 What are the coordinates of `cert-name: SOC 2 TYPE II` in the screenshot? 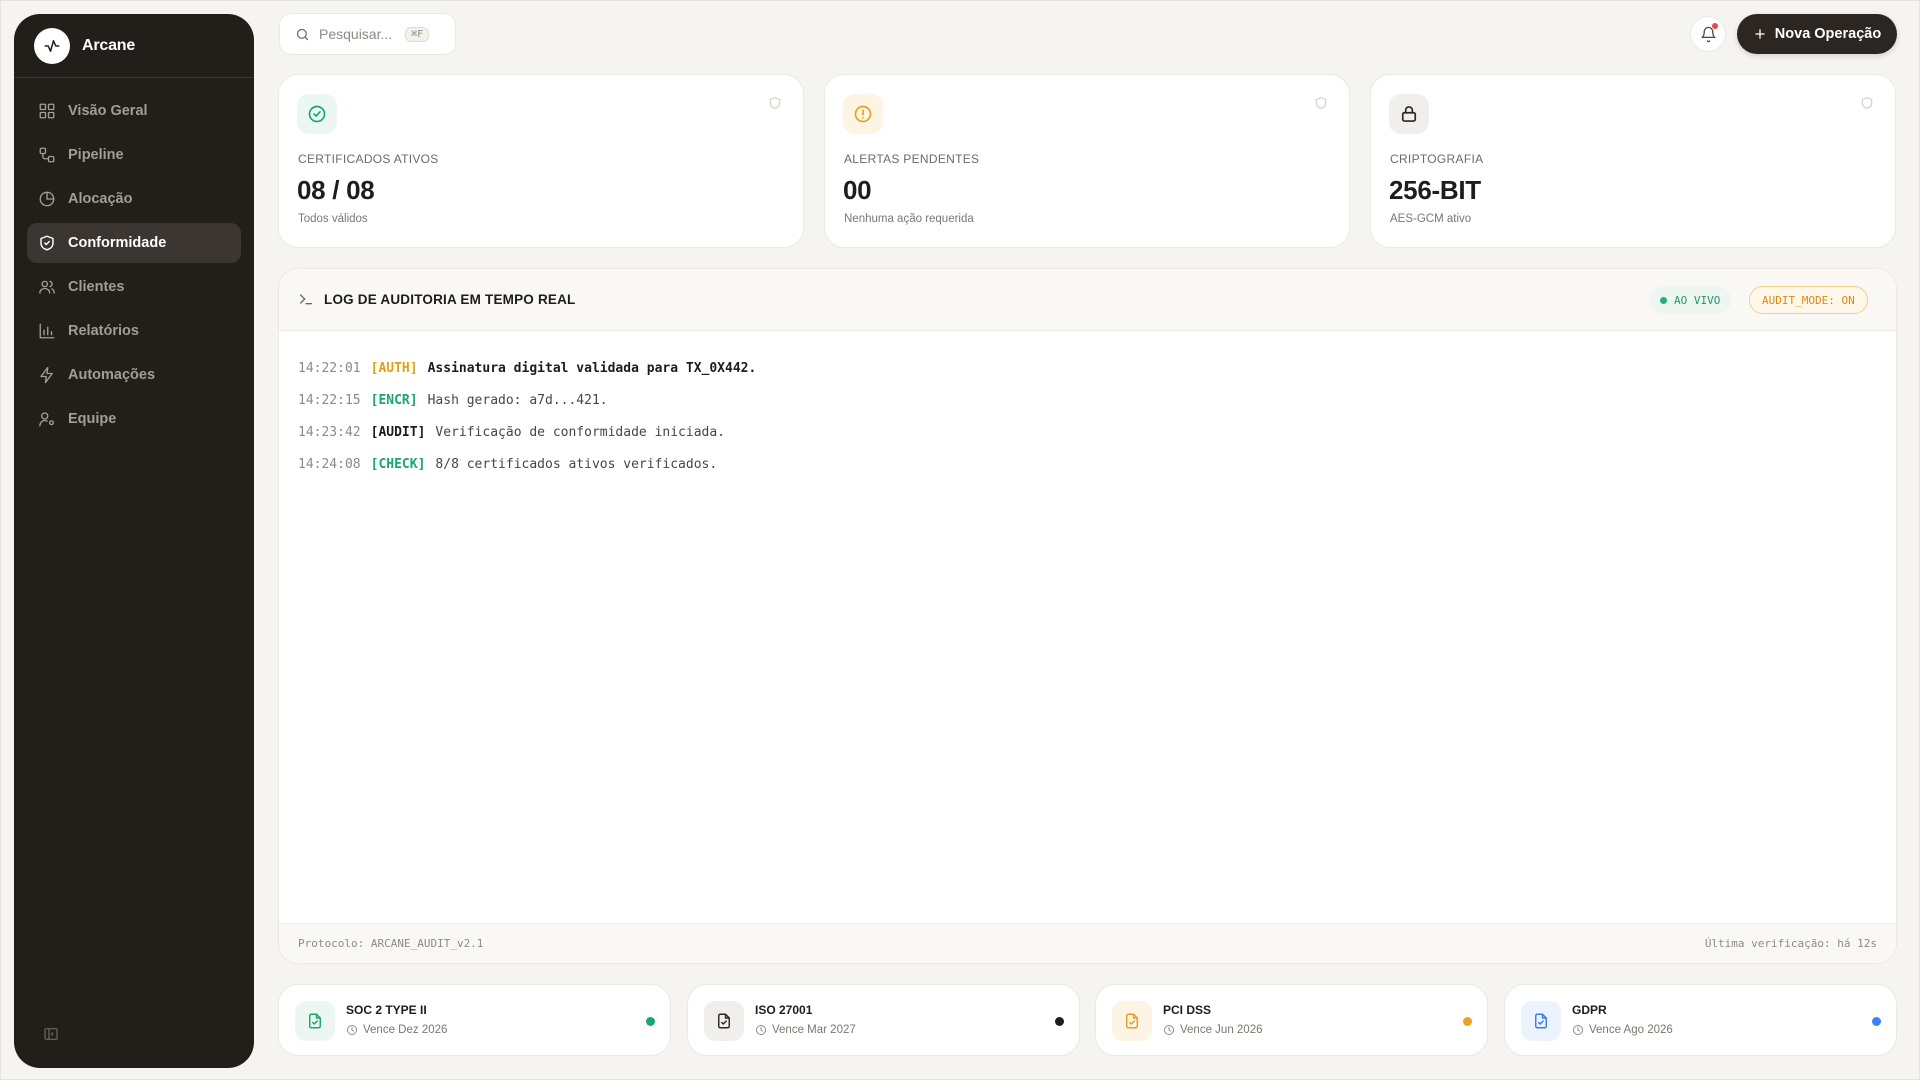 It's located at (386, 1010).